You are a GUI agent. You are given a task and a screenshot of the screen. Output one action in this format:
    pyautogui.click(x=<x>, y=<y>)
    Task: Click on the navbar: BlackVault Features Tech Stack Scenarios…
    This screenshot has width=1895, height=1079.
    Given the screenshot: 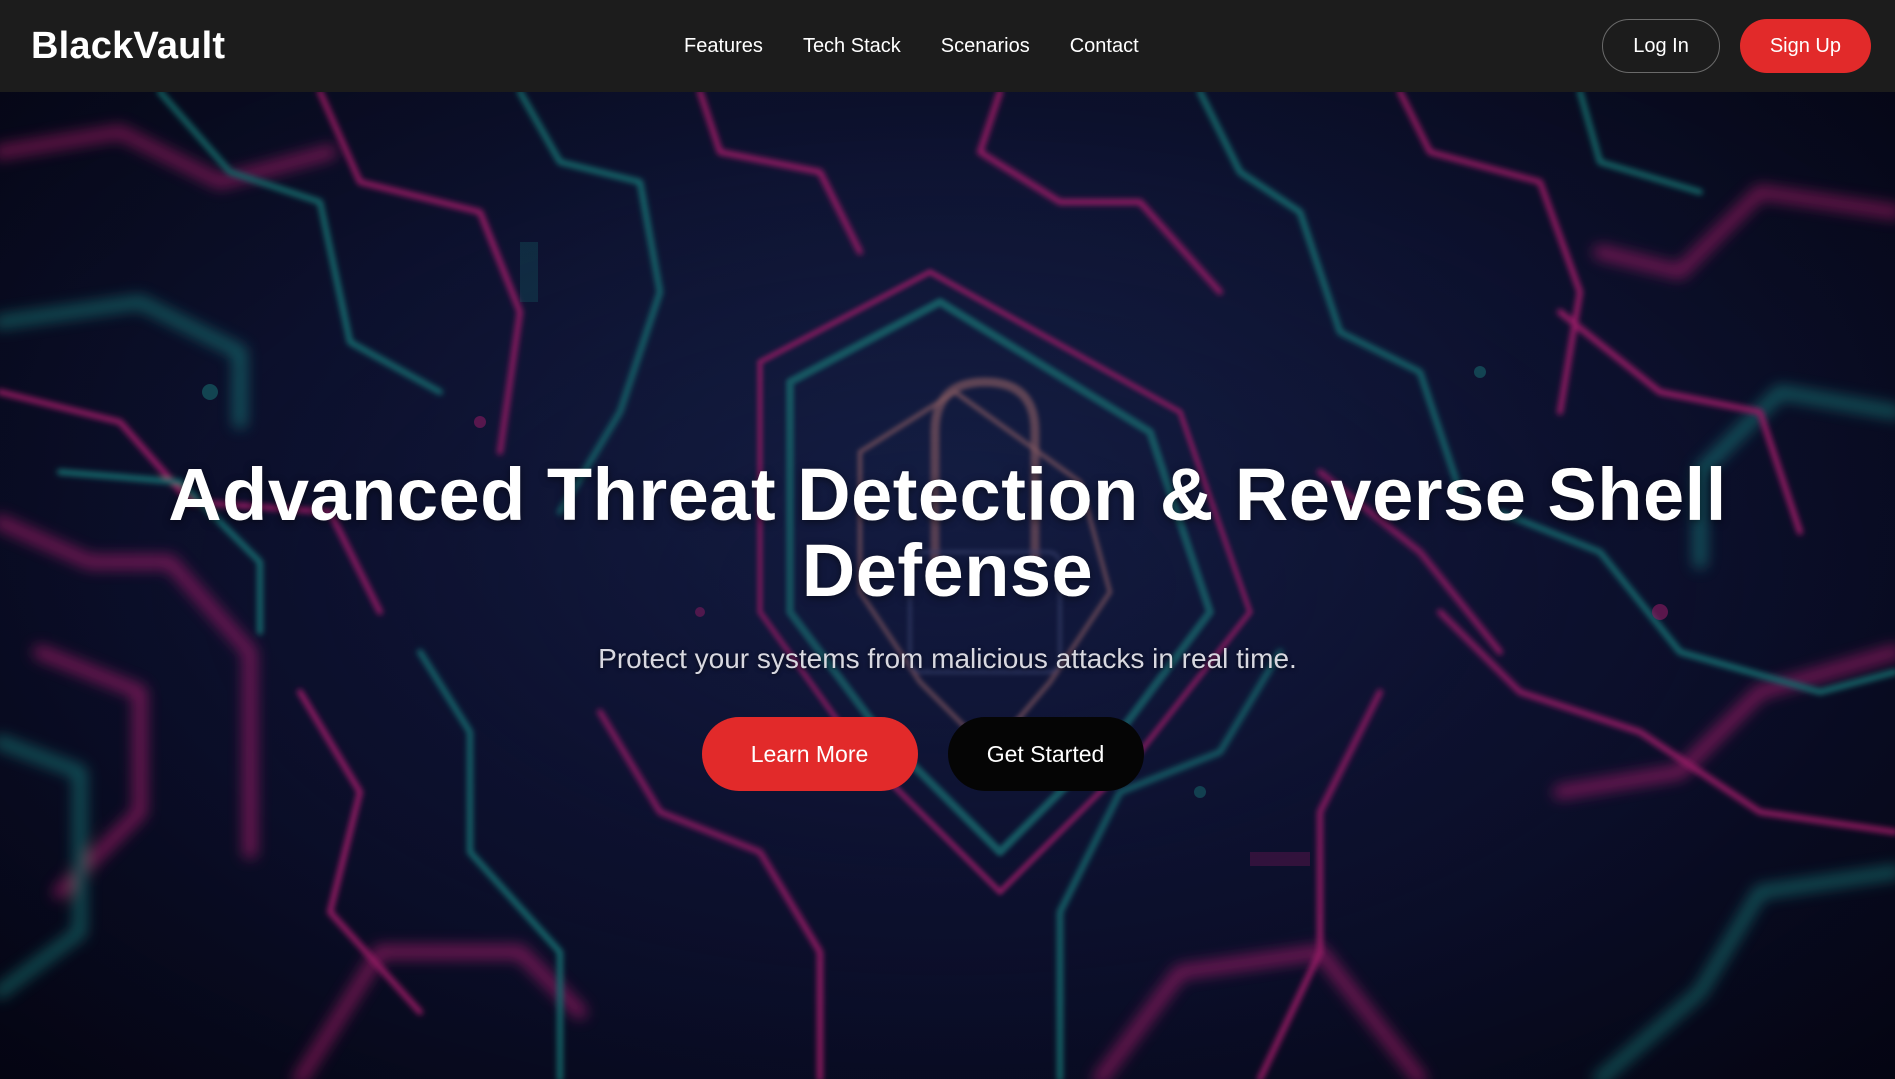 What is the action you would take?
    pyautogui.click(x=947, y=46)
    